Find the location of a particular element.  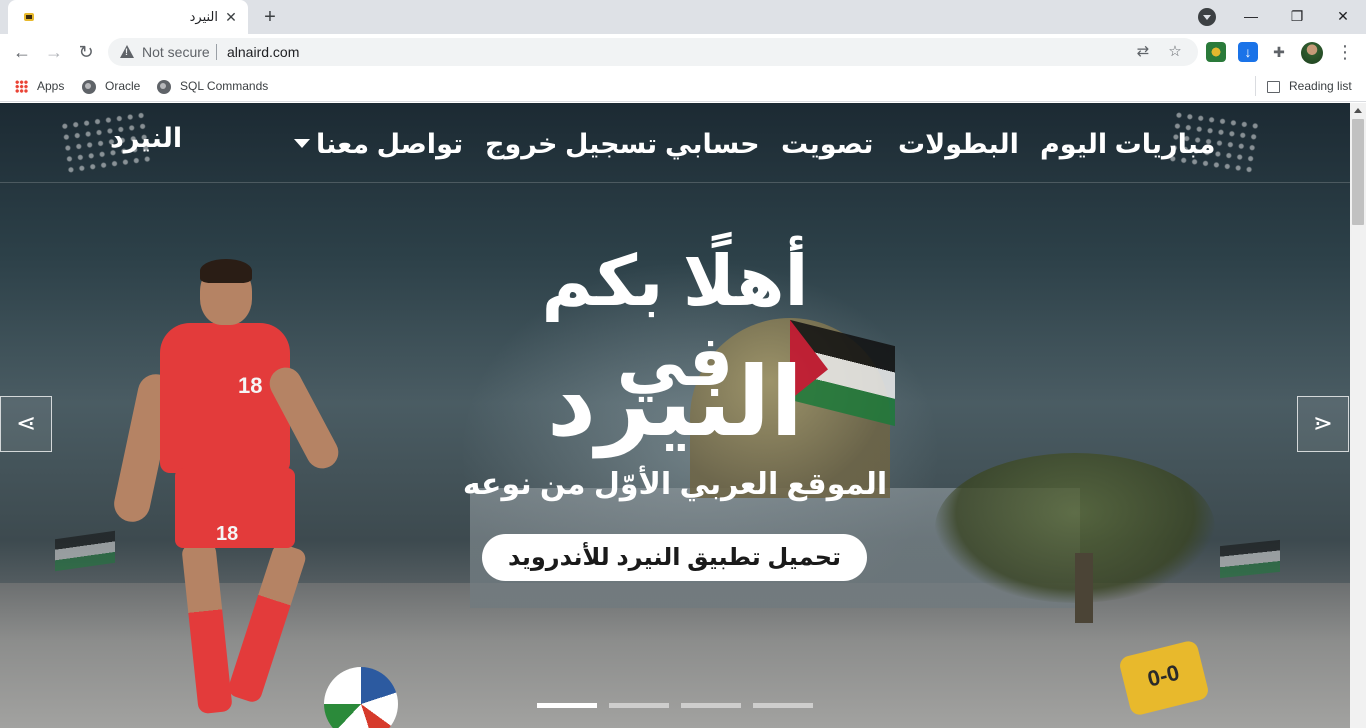

address-bar: Not secure alnaird.com ⇄ ☆ is located at coordinates (653, 52).